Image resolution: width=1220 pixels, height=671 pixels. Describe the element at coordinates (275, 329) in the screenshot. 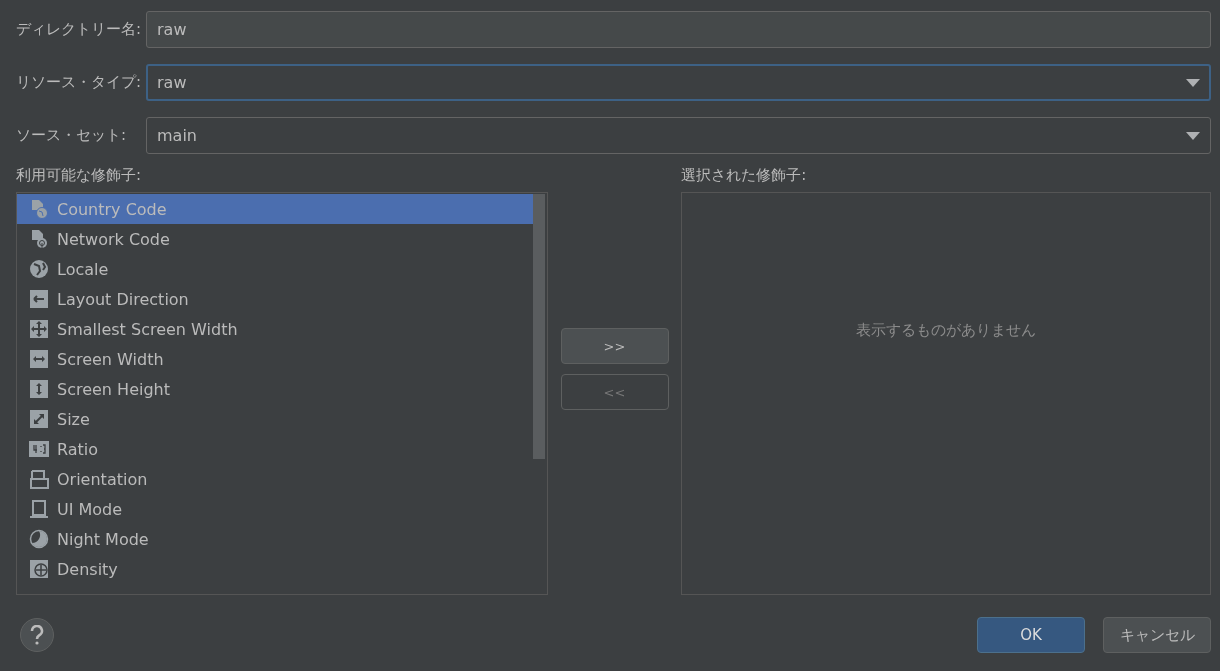

I see `list-item: Smallest Screen Width` at that location.